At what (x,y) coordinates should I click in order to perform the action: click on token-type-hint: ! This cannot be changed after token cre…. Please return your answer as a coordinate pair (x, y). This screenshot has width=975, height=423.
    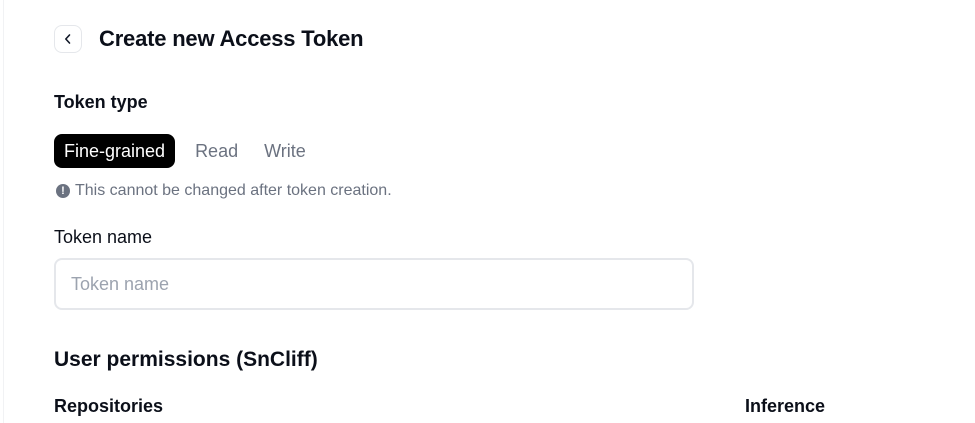
    Looking at the image, I should click on (224, 191).